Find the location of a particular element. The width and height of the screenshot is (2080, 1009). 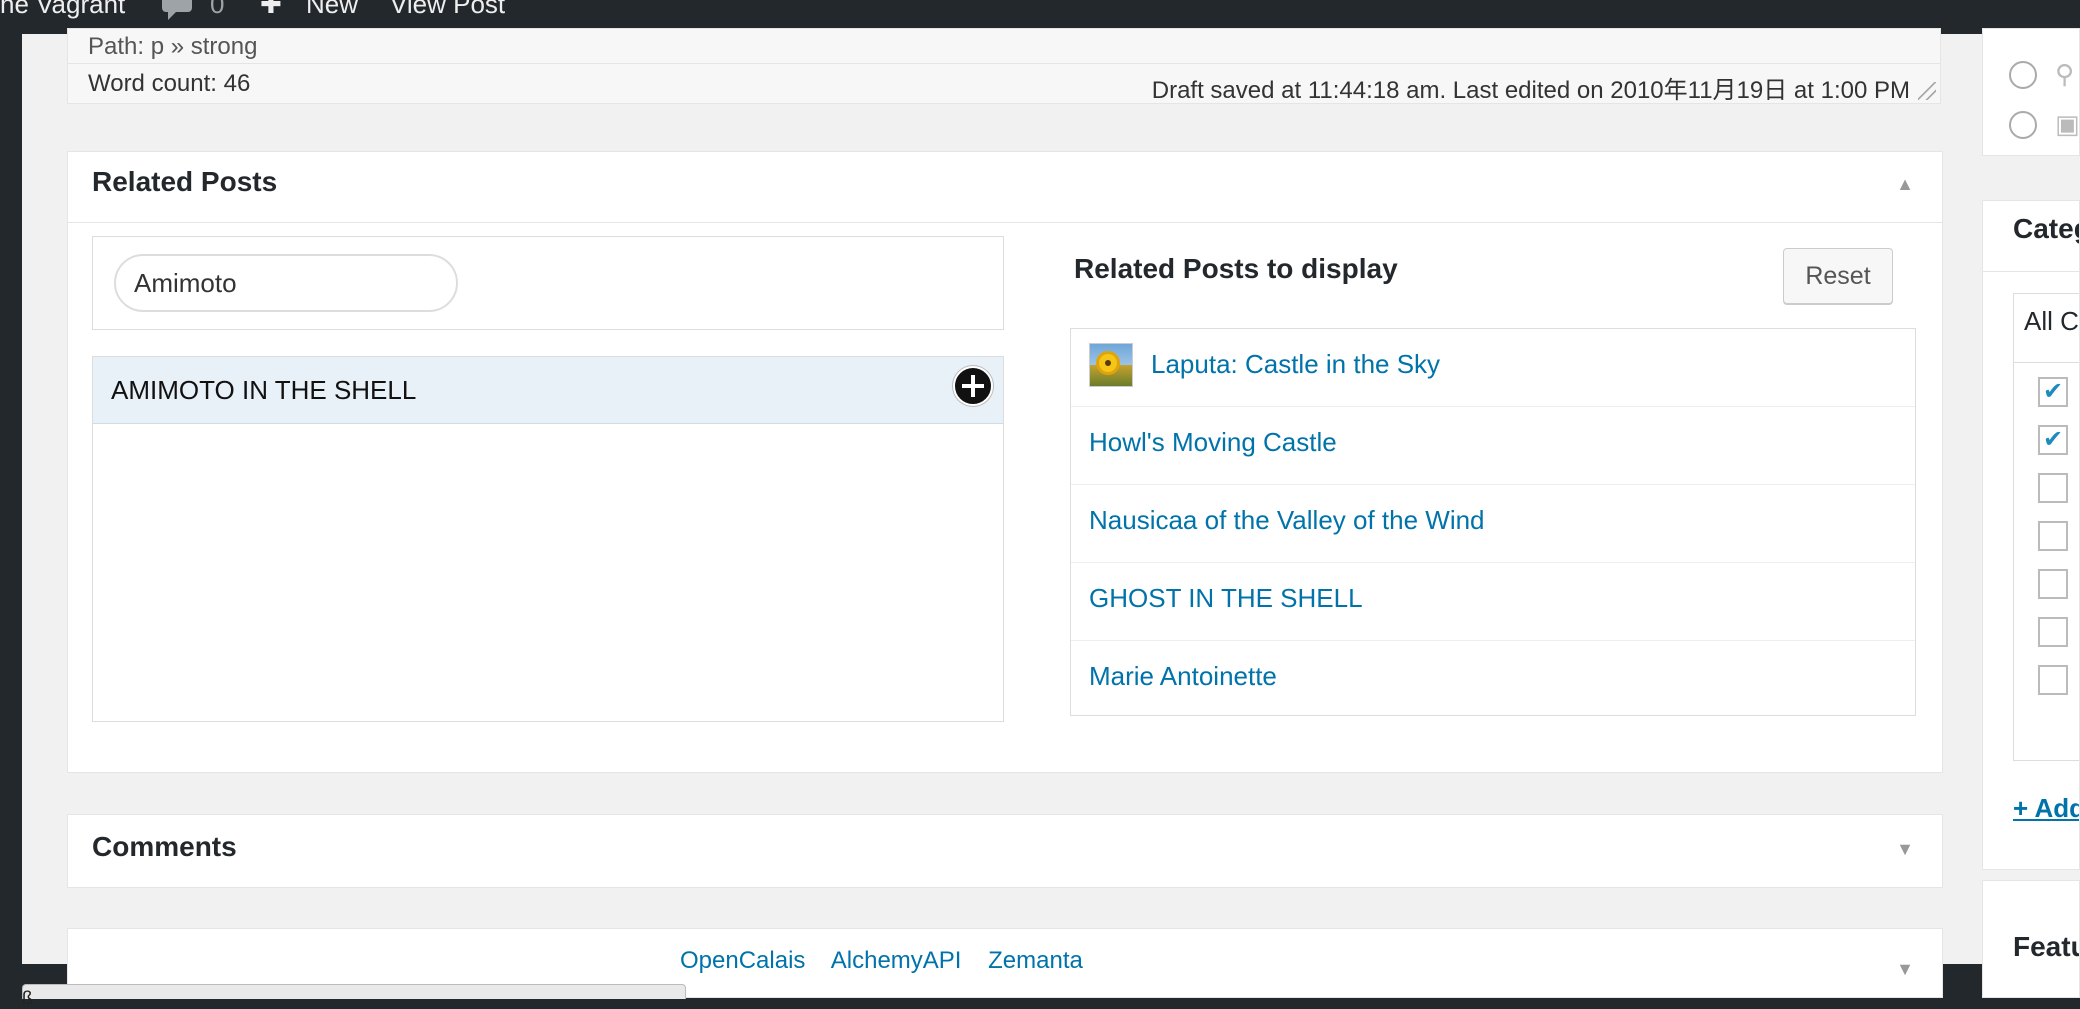

display-list-item: GHOST IN THE SHELL is located at coordinates (1493, 602).